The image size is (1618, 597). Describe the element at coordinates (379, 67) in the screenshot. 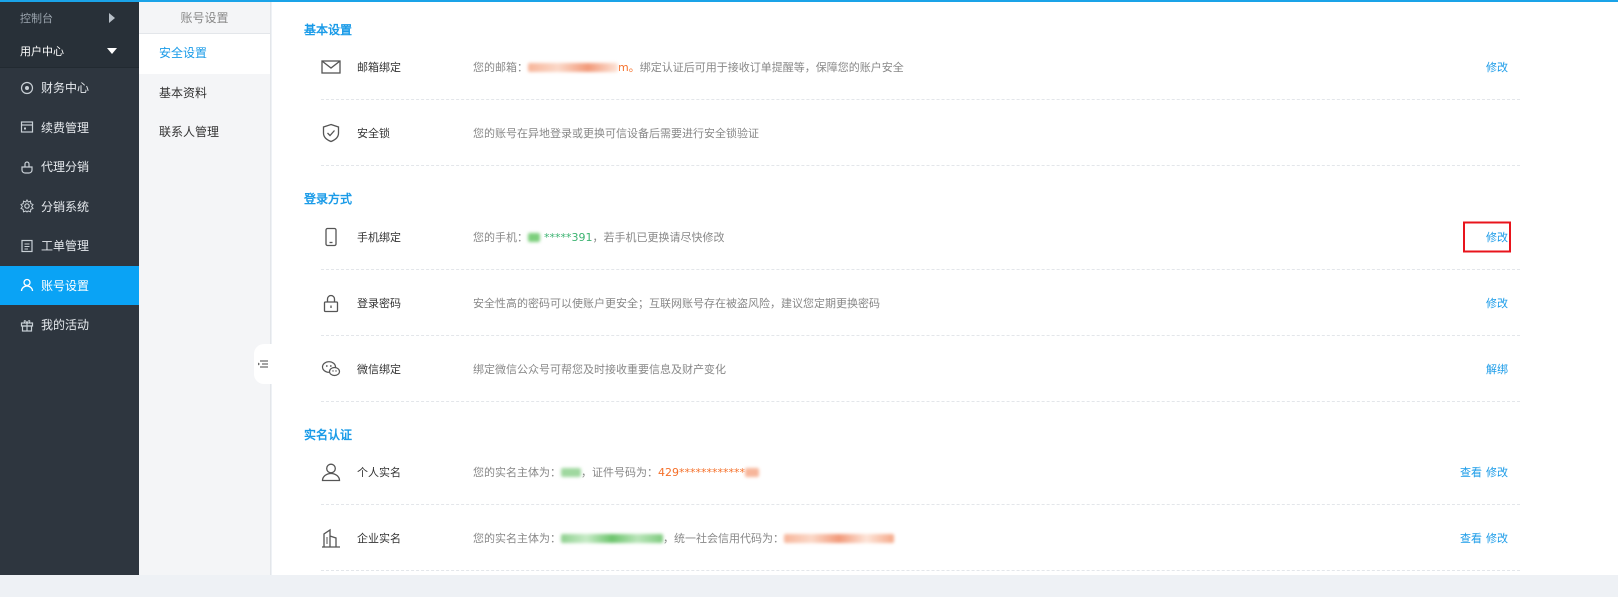

I see `row-name: 邮箱绑定` at that location.